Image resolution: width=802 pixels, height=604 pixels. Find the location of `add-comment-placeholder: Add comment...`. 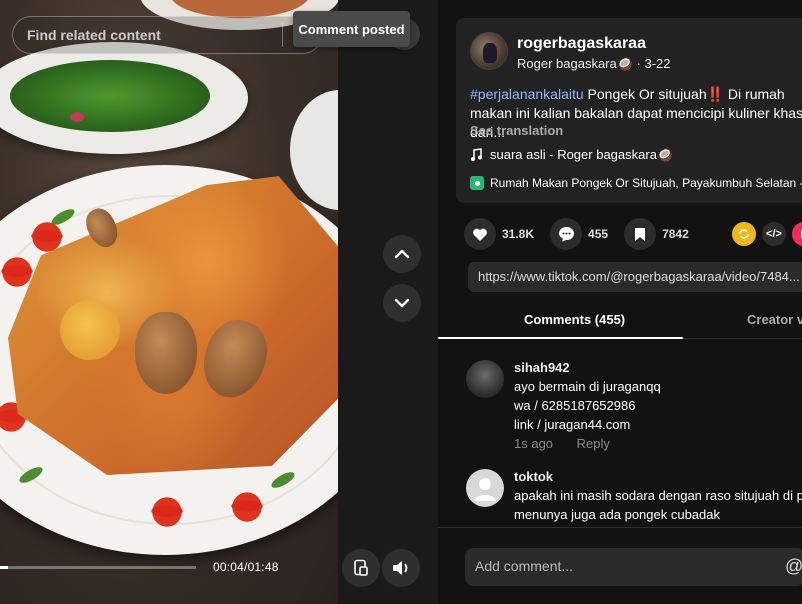

add-comment-placeholder: Add comment... is located at coordinates (524, 566).